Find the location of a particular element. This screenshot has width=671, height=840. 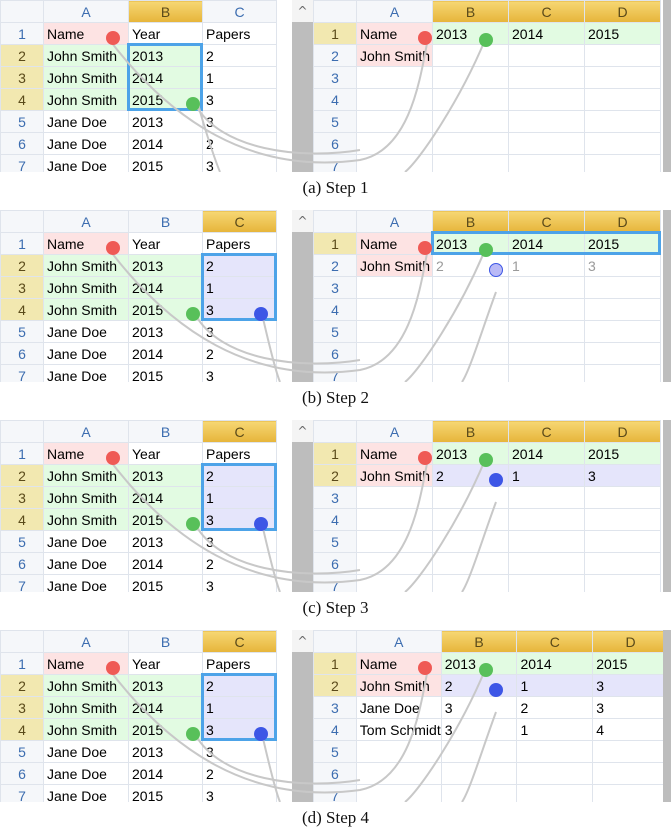

cell-b5: 2013 is located at coordinates (165, 121).